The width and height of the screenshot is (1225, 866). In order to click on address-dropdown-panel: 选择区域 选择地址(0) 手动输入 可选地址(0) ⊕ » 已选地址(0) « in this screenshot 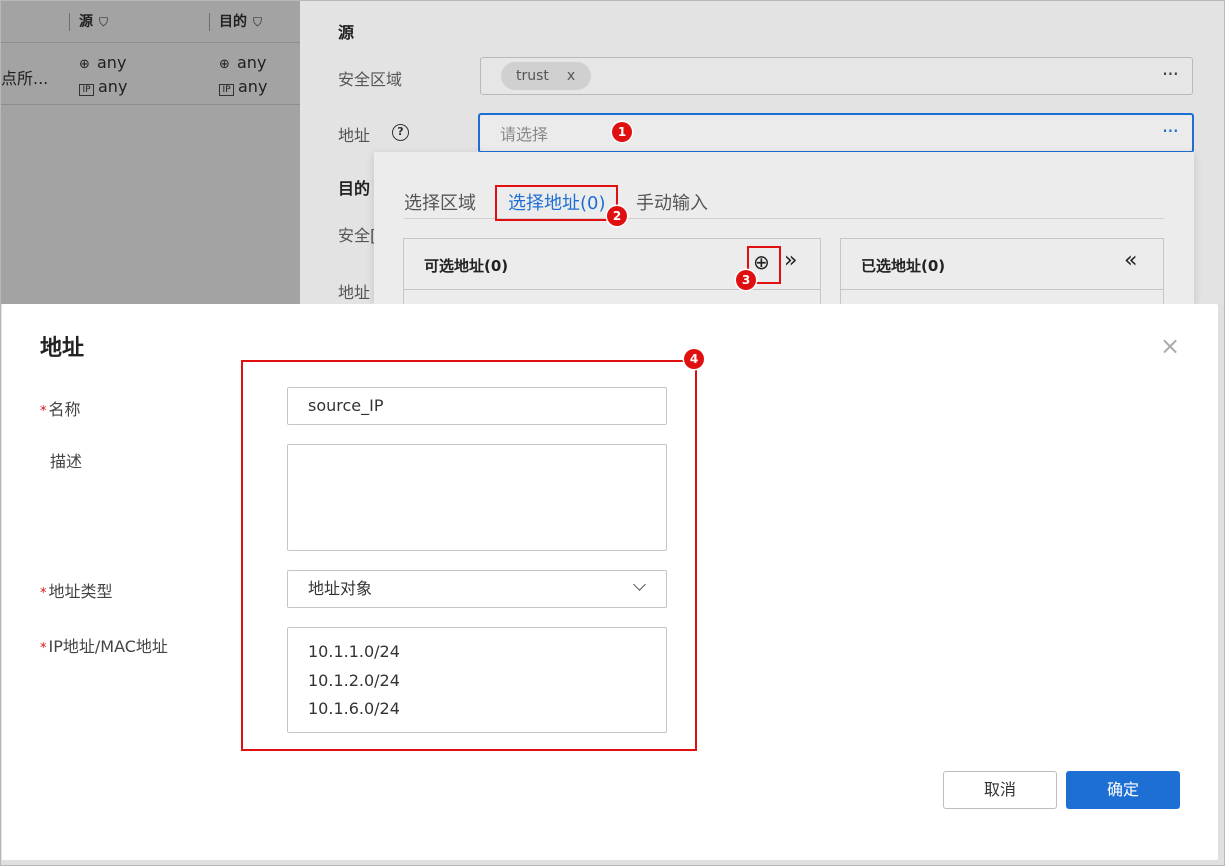, I will do `click(784, 228)`.